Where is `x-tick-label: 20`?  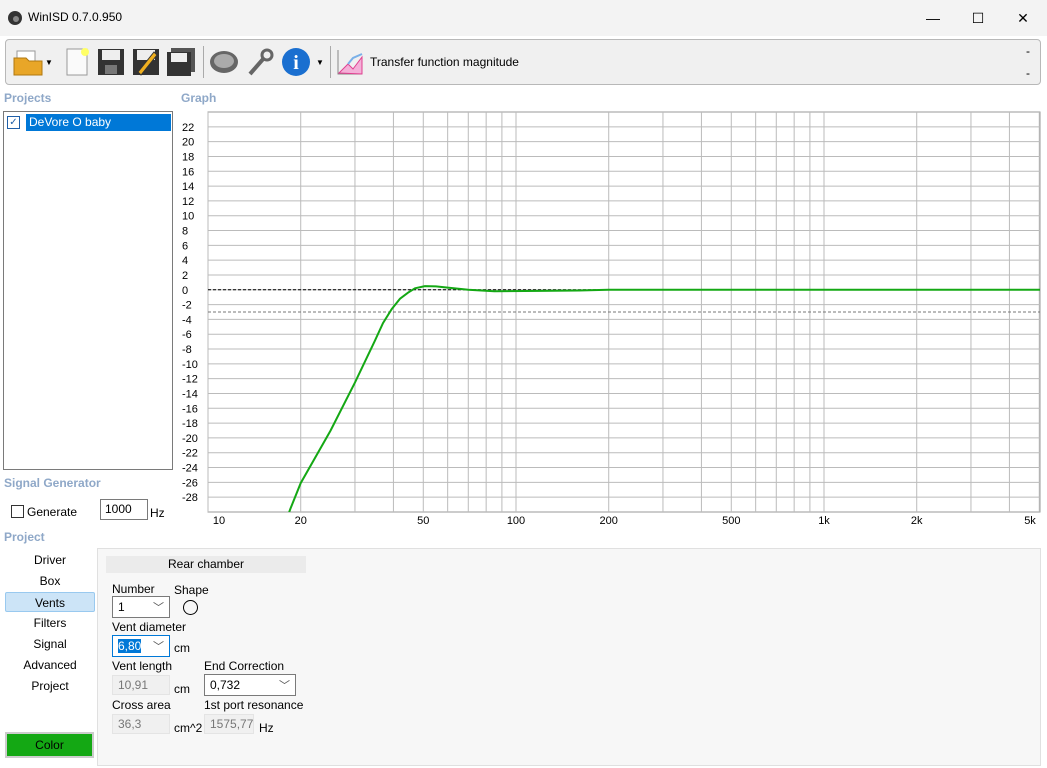 x-tick-label: 20 is located at coordinates (301, 521).